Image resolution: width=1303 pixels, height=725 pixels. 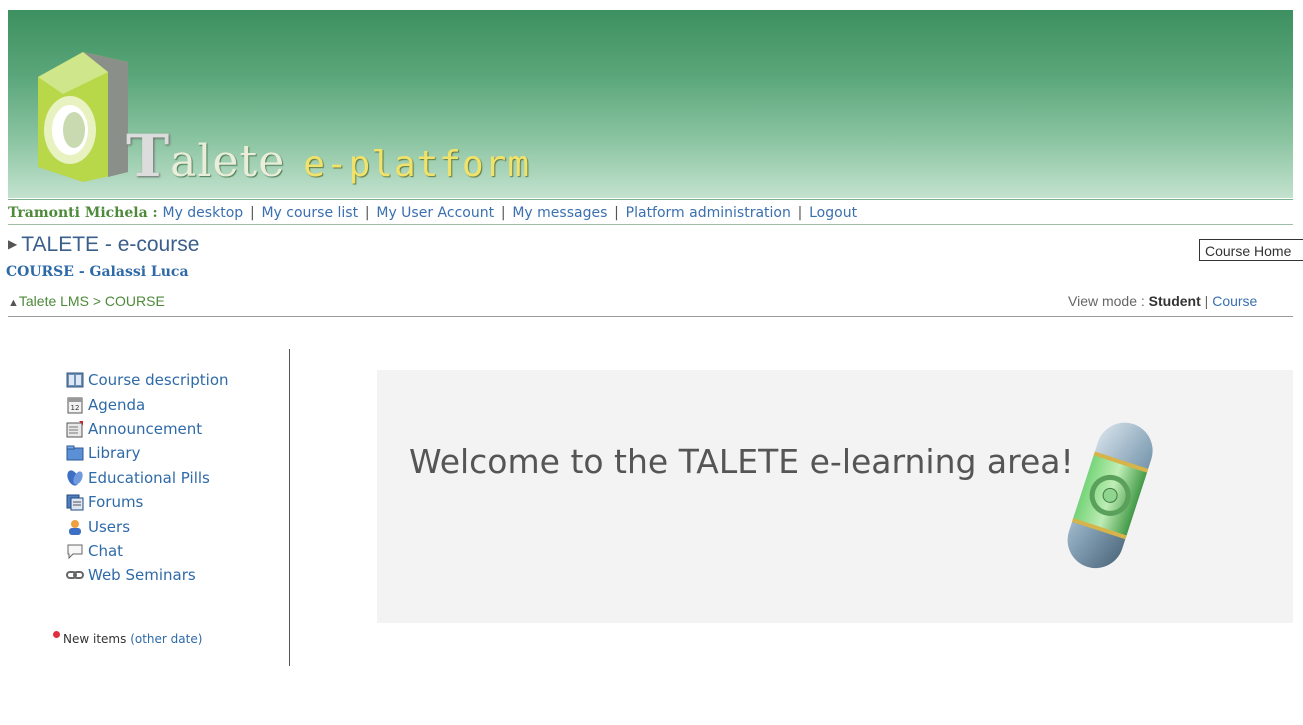 I want to click on new-item-dot-icon, so click(x=56, y=634).